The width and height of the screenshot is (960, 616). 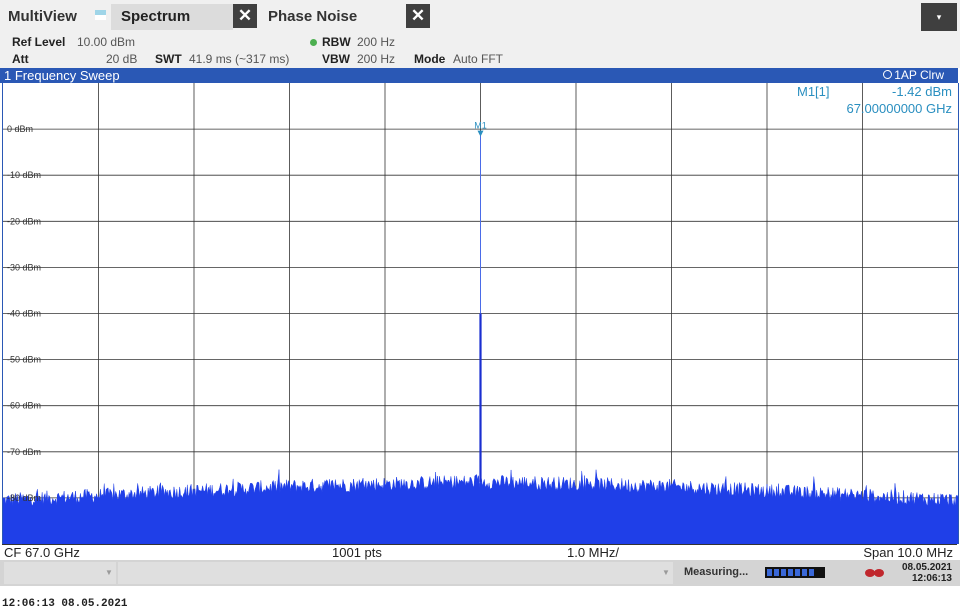 What do you see at coordinates (874, 100) in the screenshot?
I see `marker-readout: M1[1] -1.42 dBm 67.00000000 GHz` at bounding box center [874, 100].